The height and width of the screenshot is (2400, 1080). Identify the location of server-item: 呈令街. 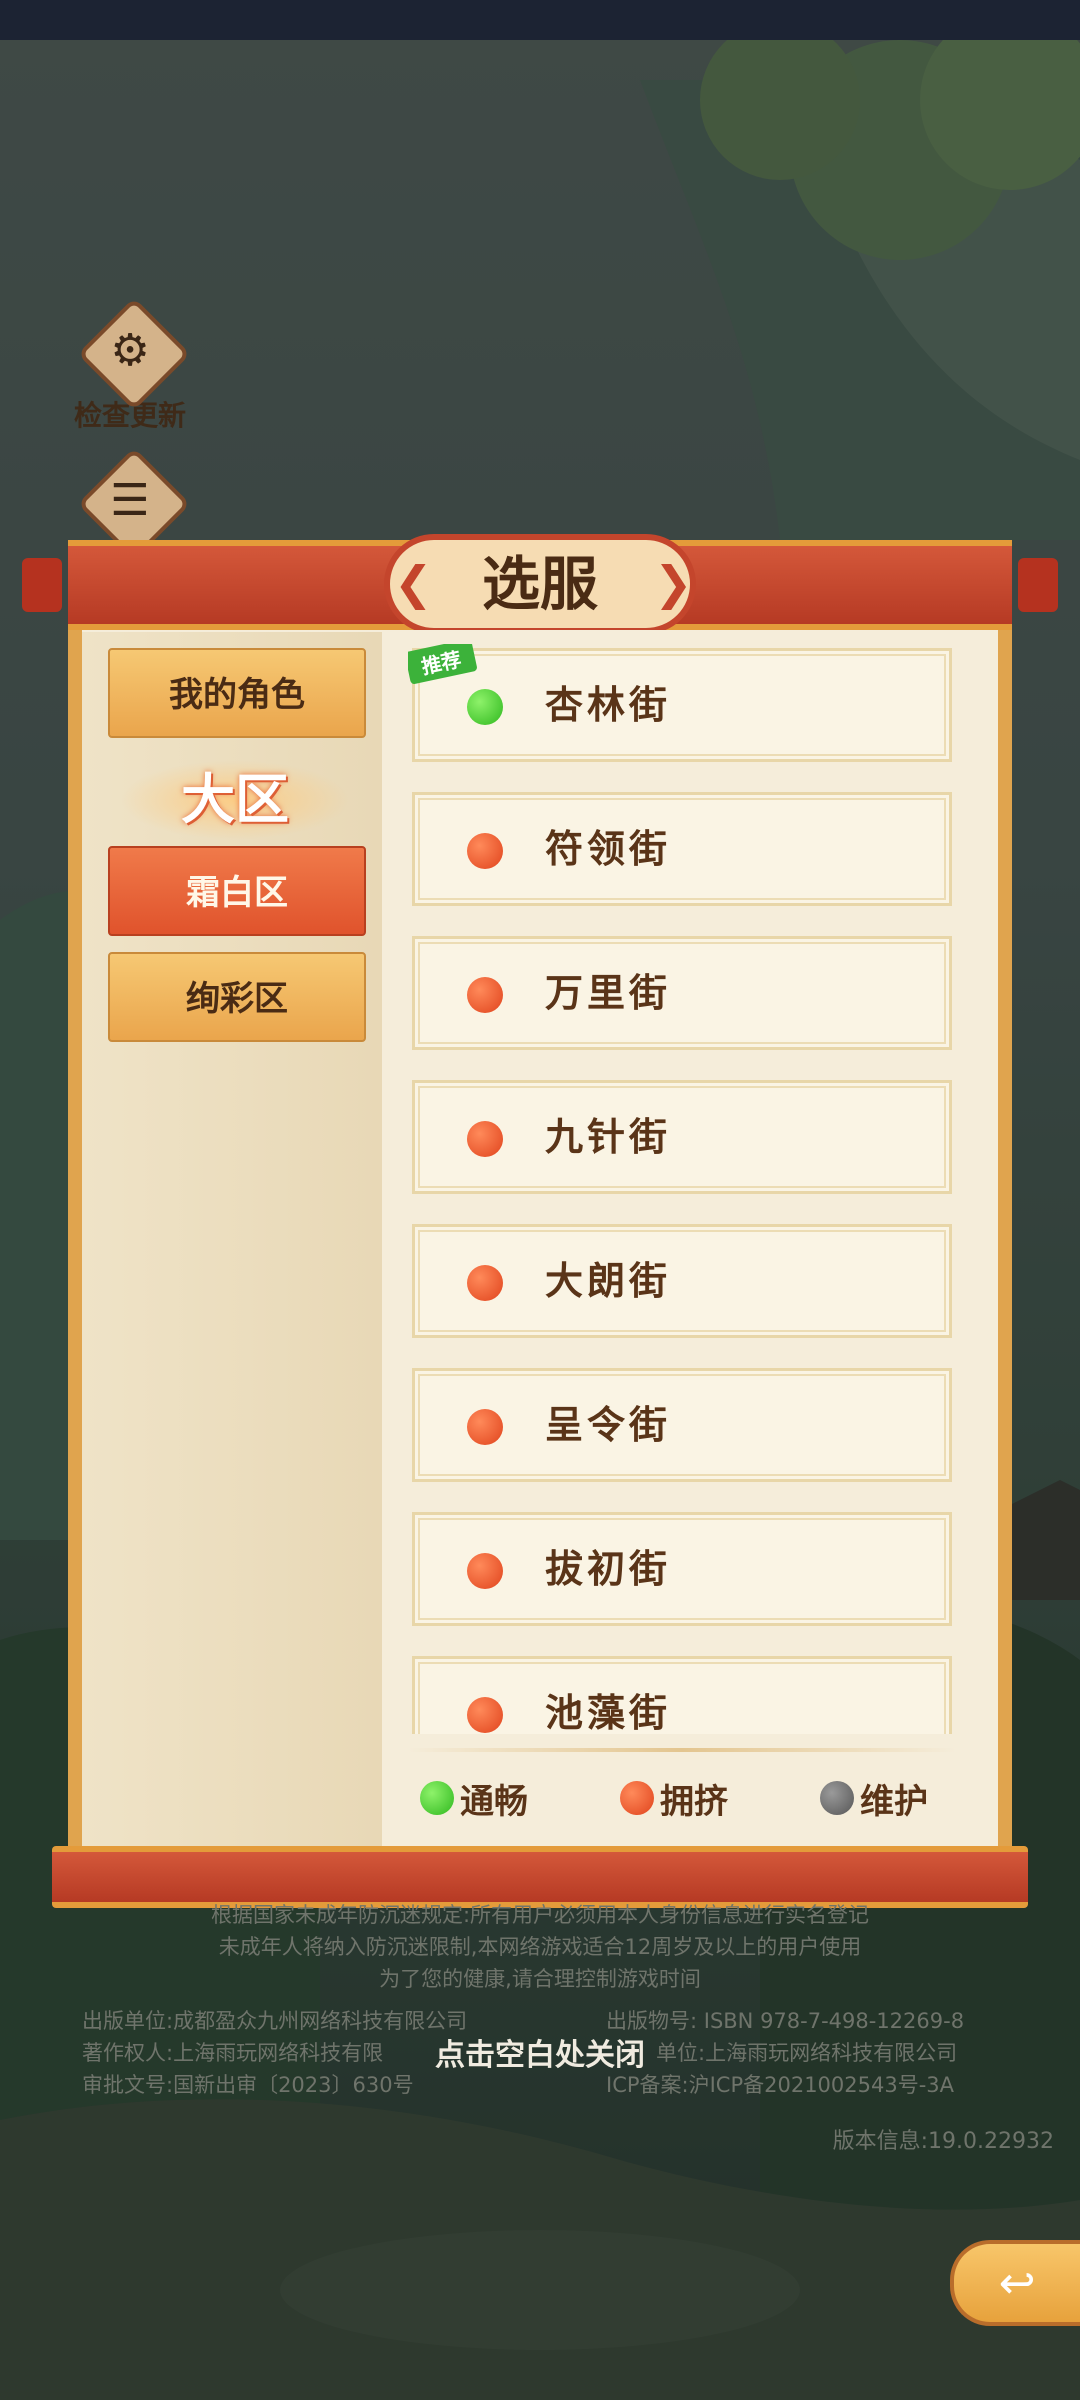
(682, 1425).